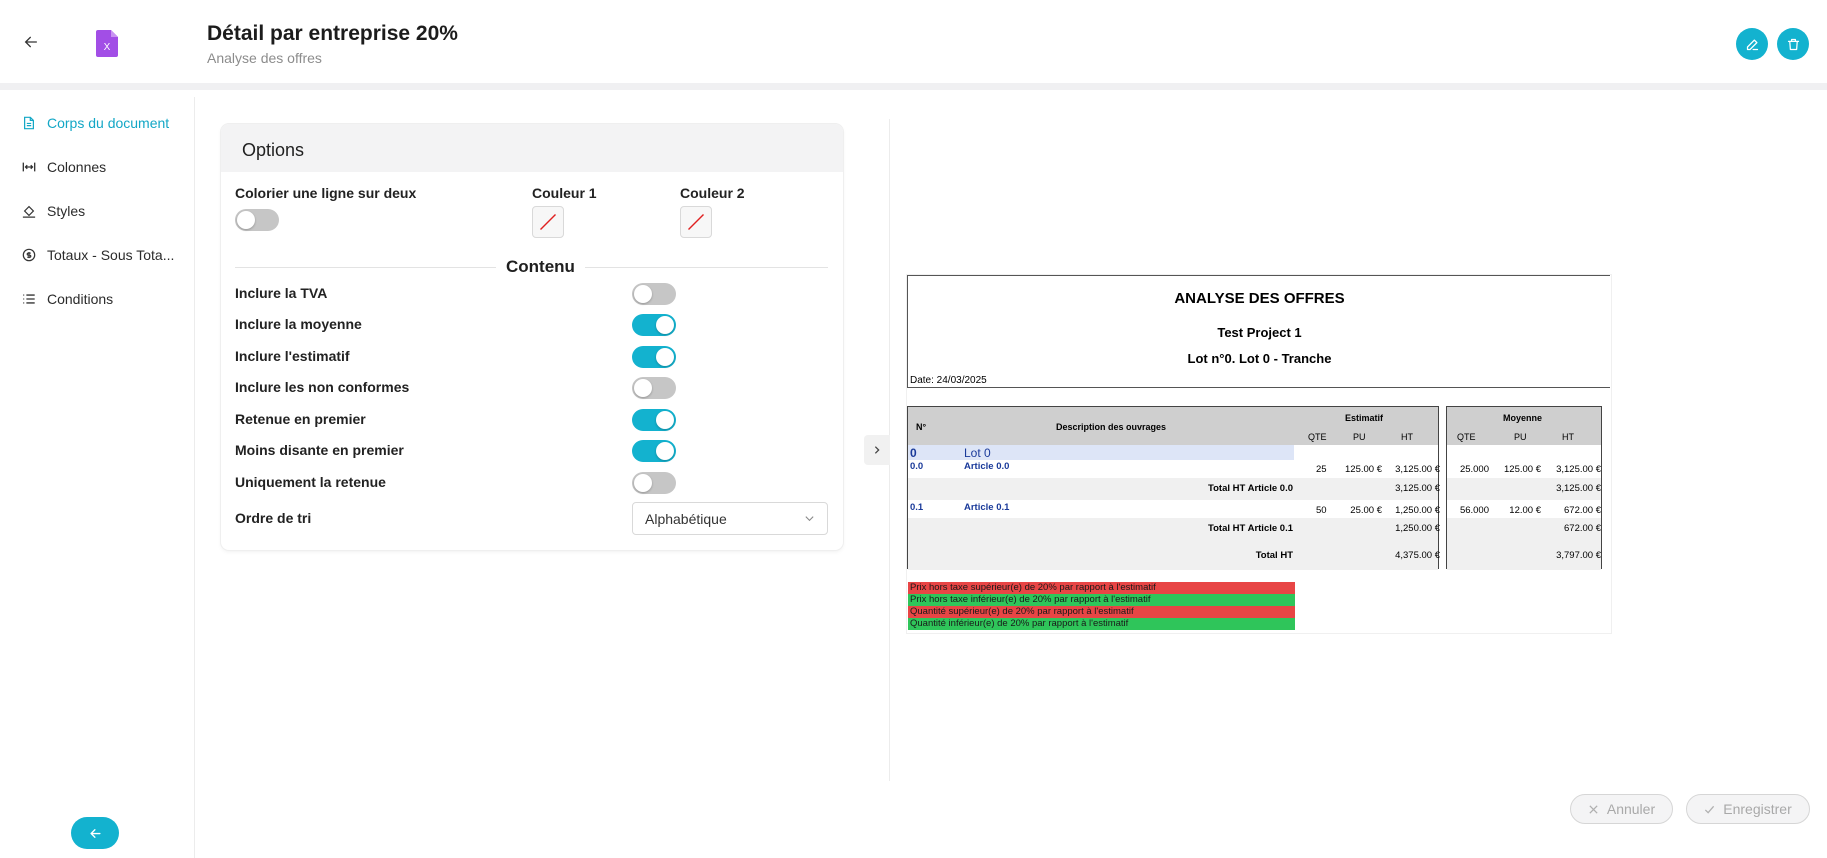 The height and width of the screenshot is (858, 1827). Describe the element at coordinates (1522, 469) in the screenshot. I see `article-moy-pu: 125.00 €` at that location.